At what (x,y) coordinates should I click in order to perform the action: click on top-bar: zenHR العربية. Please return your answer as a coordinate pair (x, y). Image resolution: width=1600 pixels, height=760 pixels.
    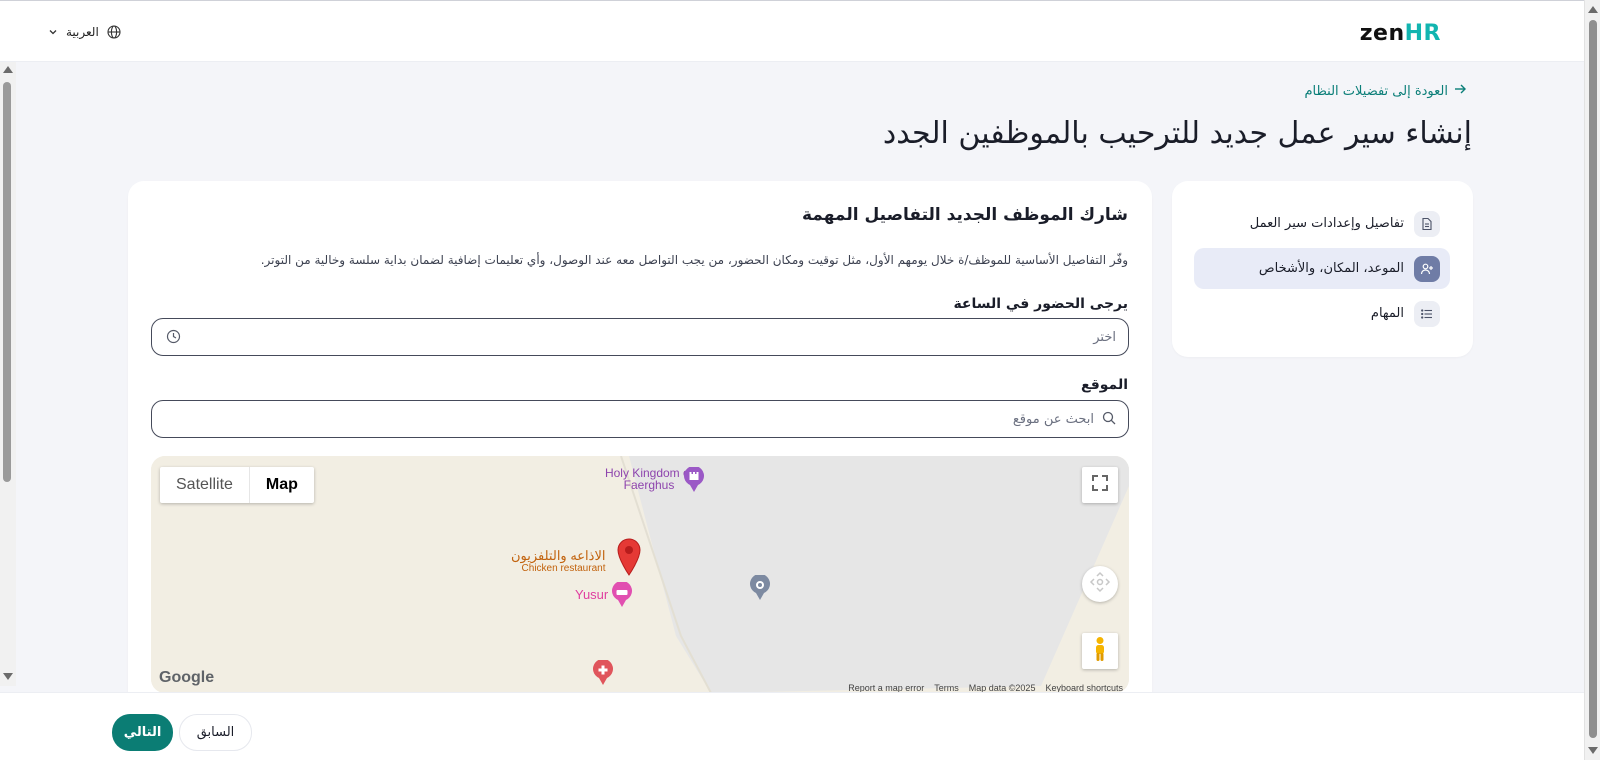
    Looking at the image, I should click on (792, 31).